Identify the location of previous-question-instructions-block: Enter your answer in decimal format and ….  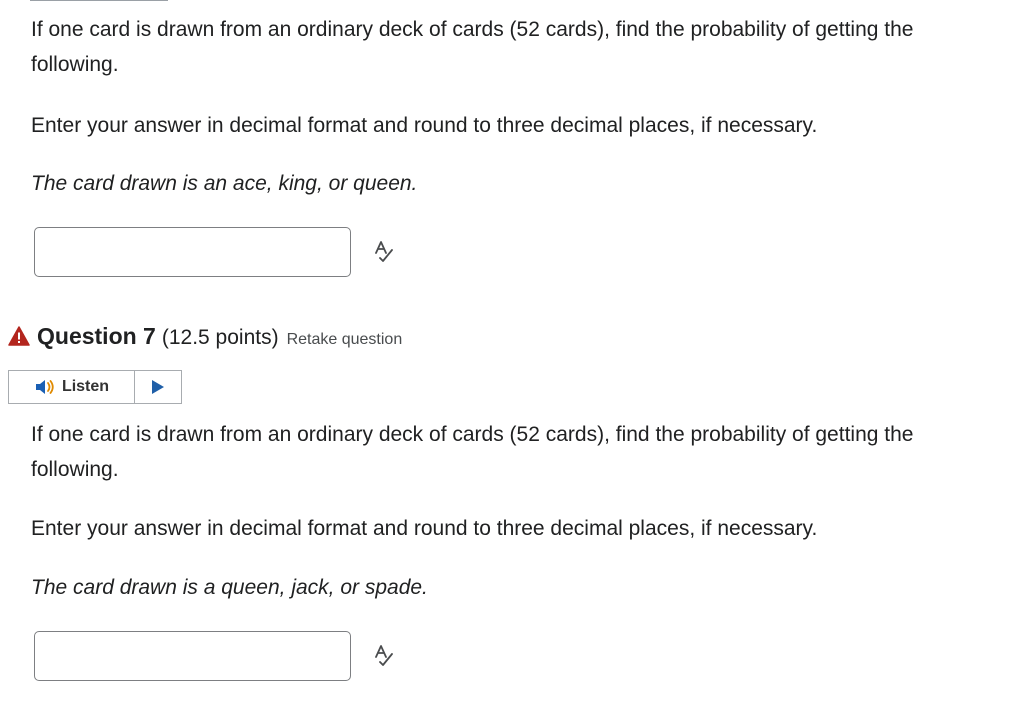
(506, 125).